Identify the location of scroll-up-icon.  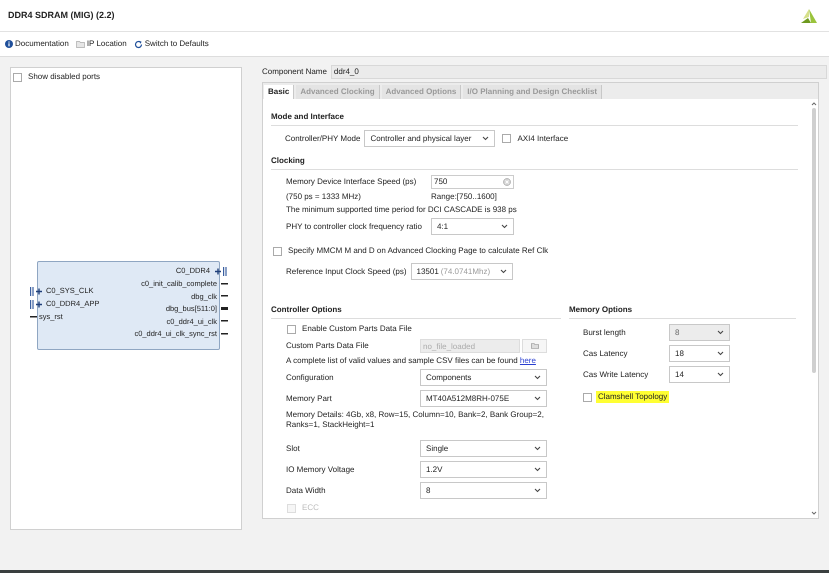
(814, 103).